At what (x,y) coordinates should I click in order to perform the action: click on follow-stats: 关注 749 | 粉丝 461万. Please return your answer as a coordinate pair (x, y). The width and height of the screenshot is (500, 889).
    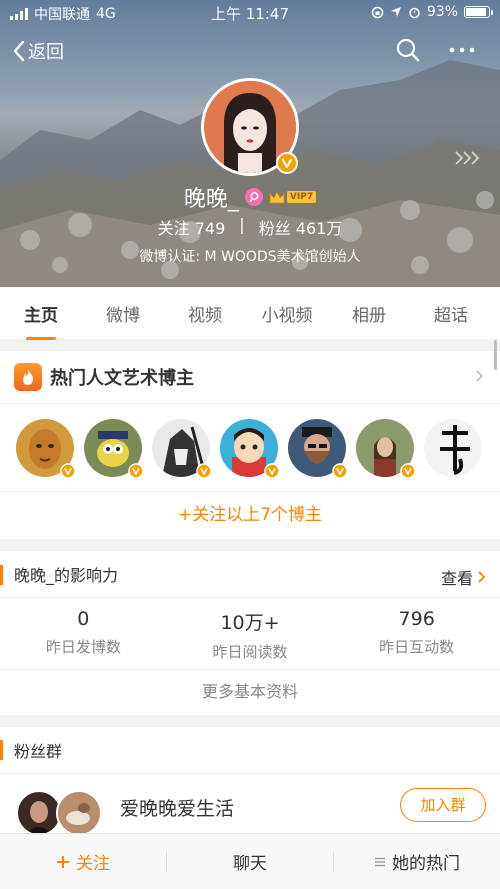
    Looking at the image, I should click on (250, 227).